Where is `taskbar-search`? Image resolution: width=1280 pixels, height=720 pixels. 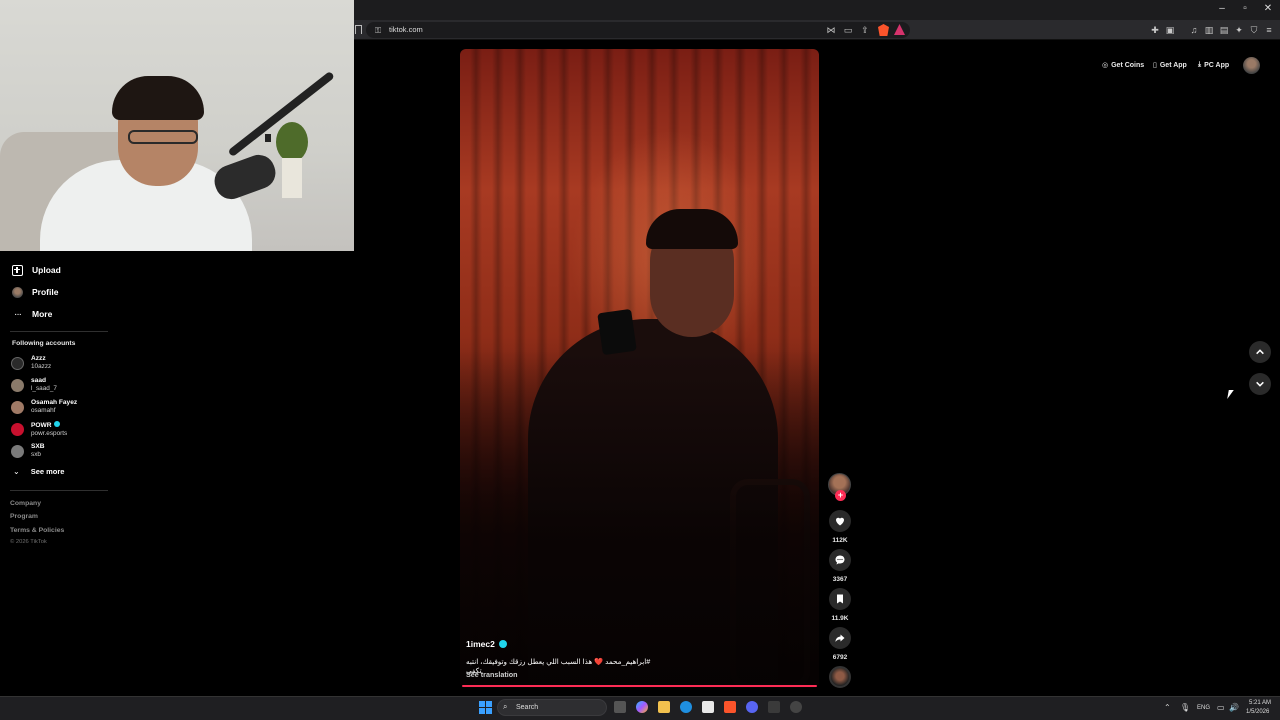
taskbar-search is located at coordinates (552, 707).